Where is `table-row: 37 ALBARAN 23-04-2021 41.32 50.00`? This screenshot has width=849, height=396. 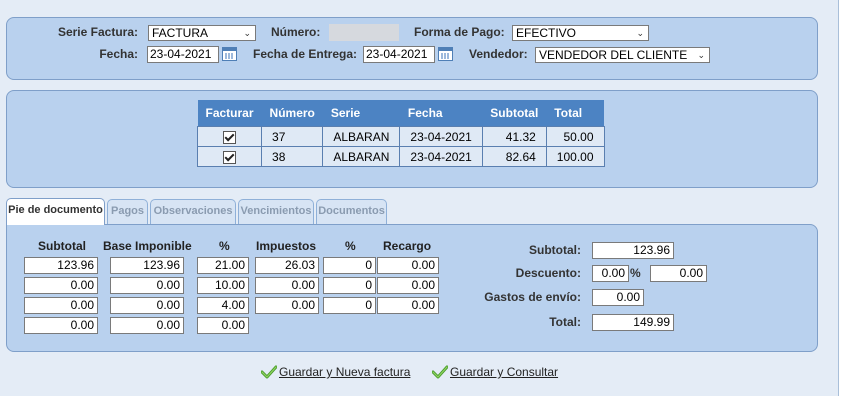 table-row: 37 ALBARAN 23-04-2021 41.32 50.00 is located at coordinates (400, 136).